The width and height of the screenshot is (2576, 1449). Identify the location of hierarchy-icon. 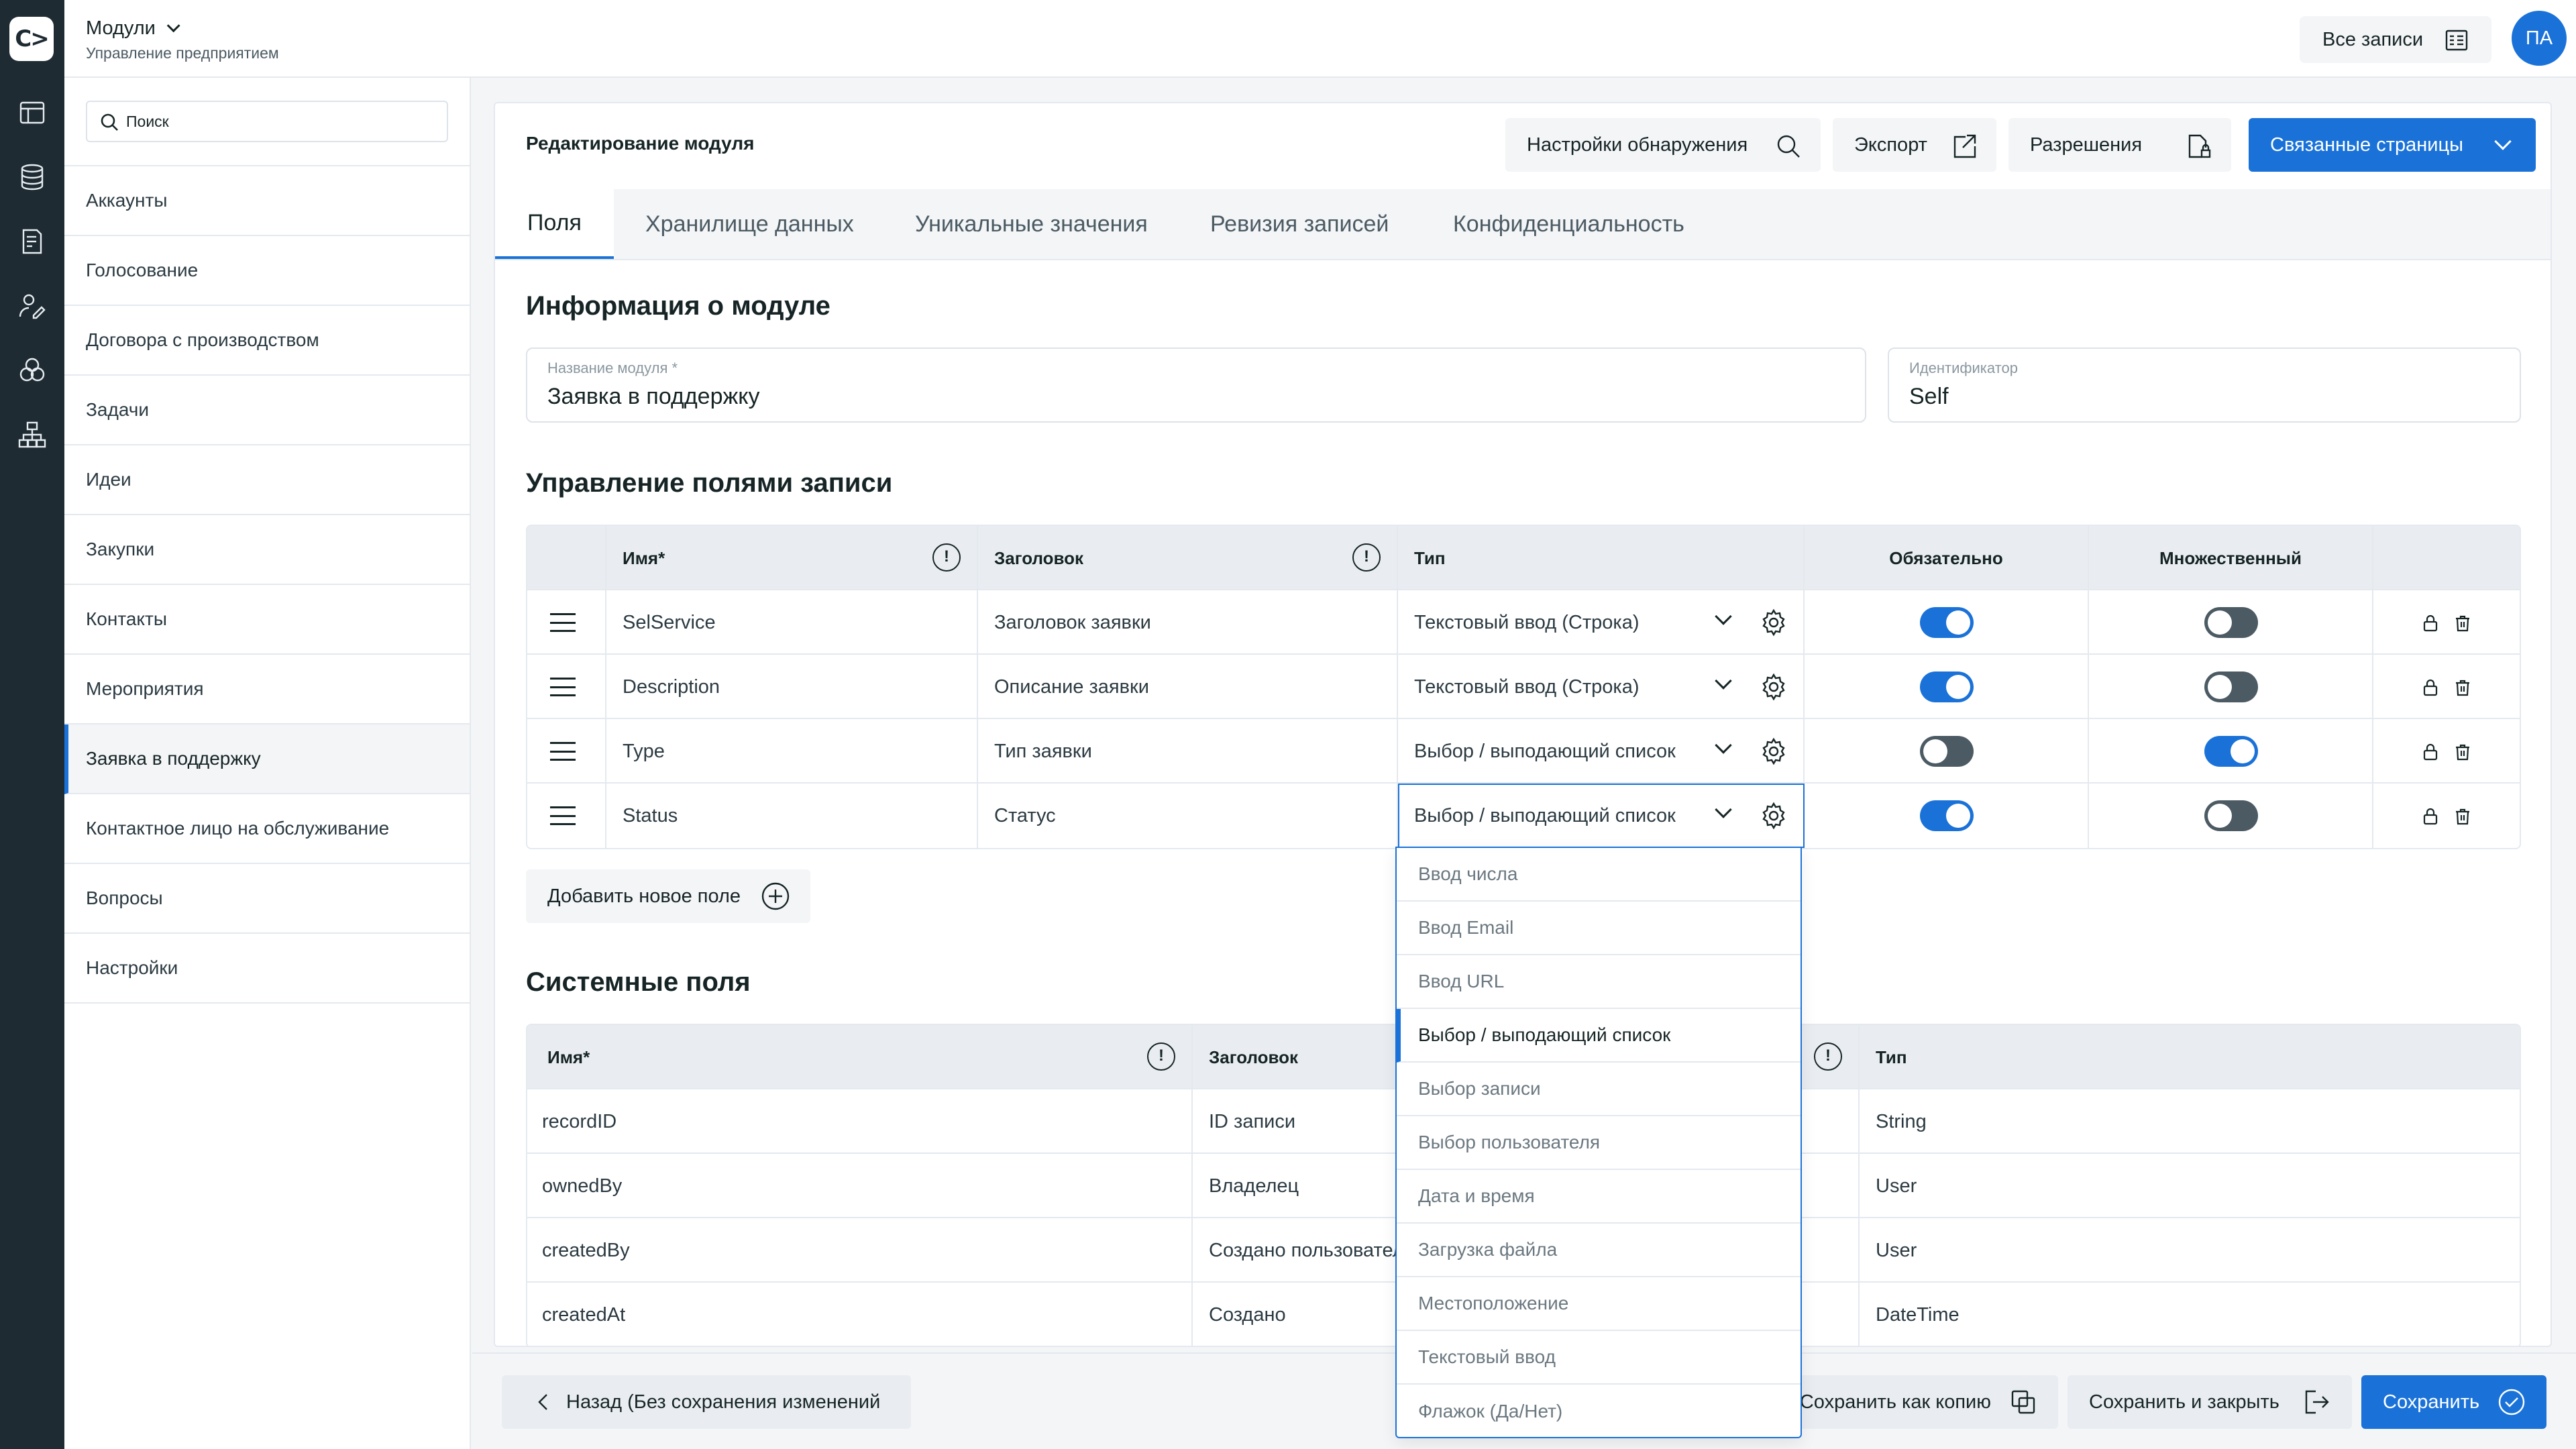
(32, 434).